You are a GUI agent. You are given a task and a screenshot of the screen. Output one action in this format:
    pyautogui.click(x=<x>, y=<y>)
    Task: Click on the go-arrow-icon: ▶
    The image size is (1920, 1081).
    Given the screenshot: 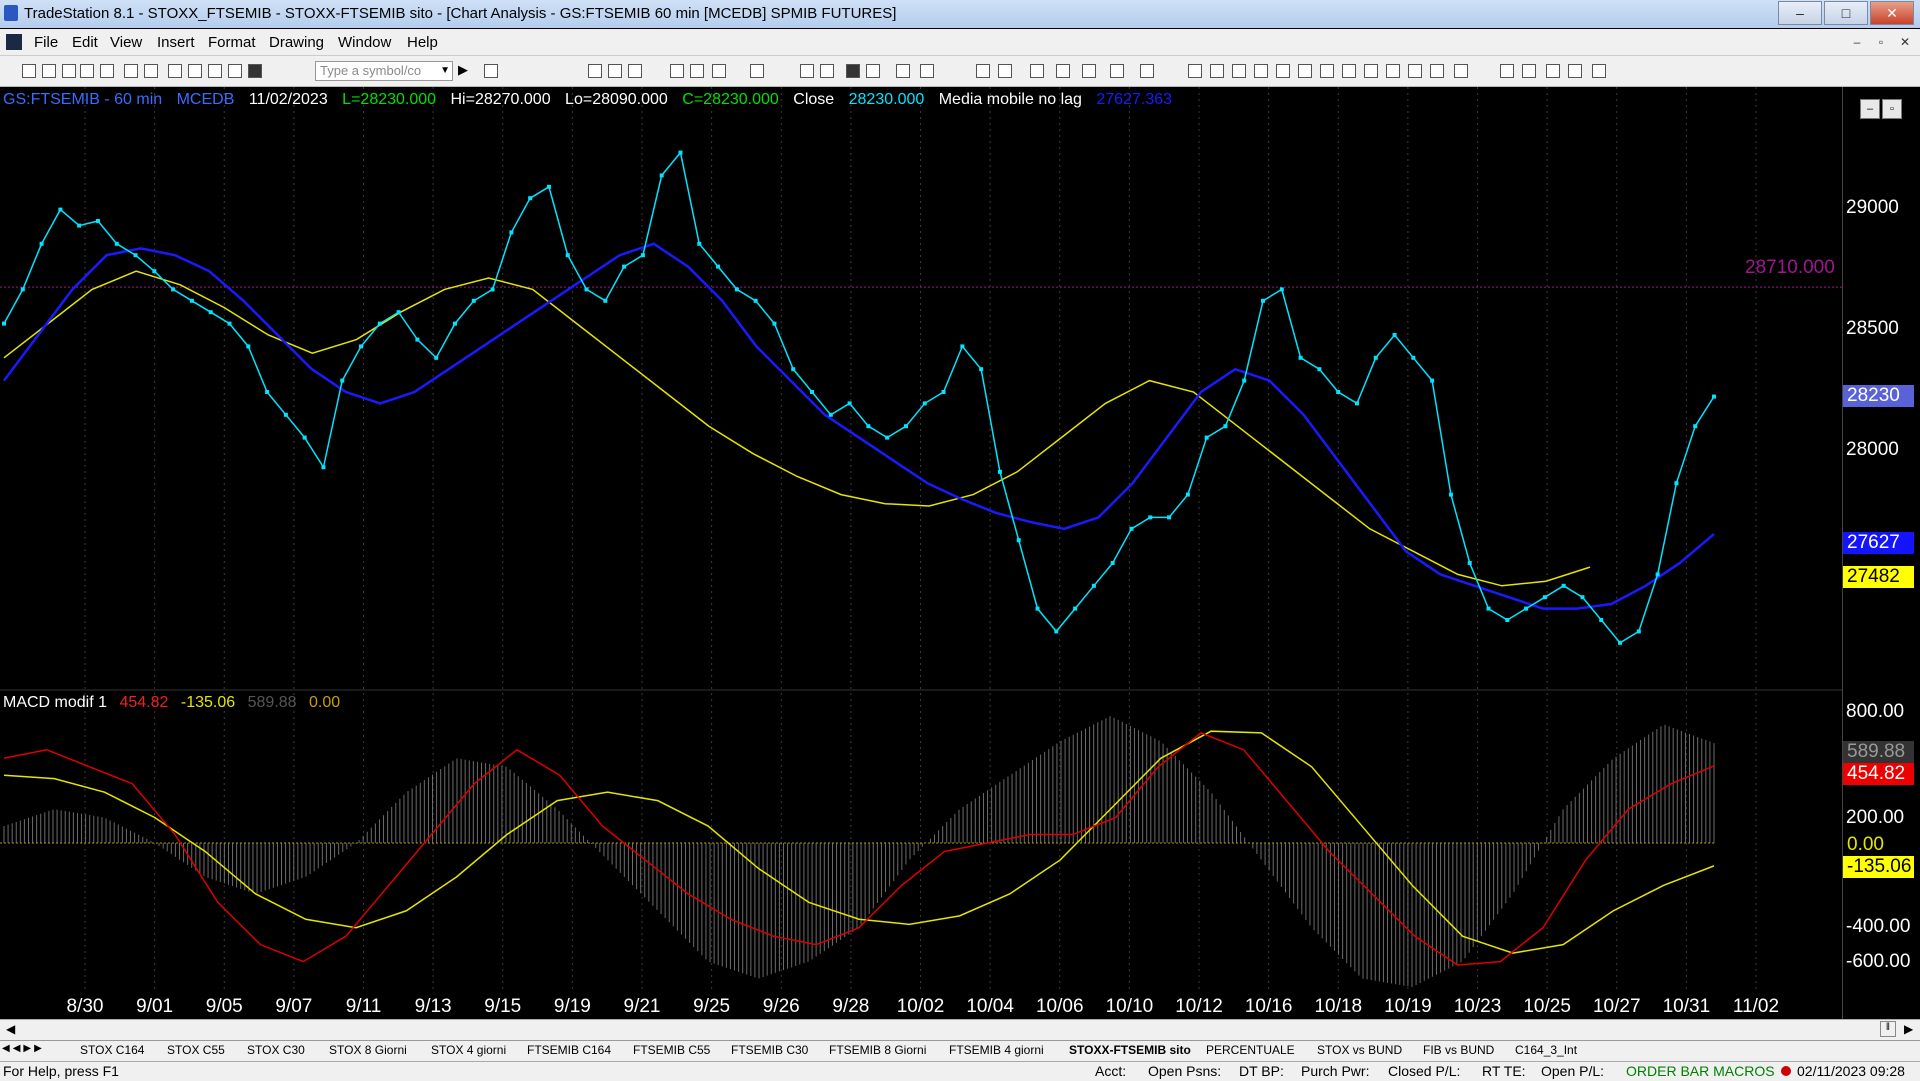 What is the action you would take?
    pyautogui.click(x=463, y=70)
    